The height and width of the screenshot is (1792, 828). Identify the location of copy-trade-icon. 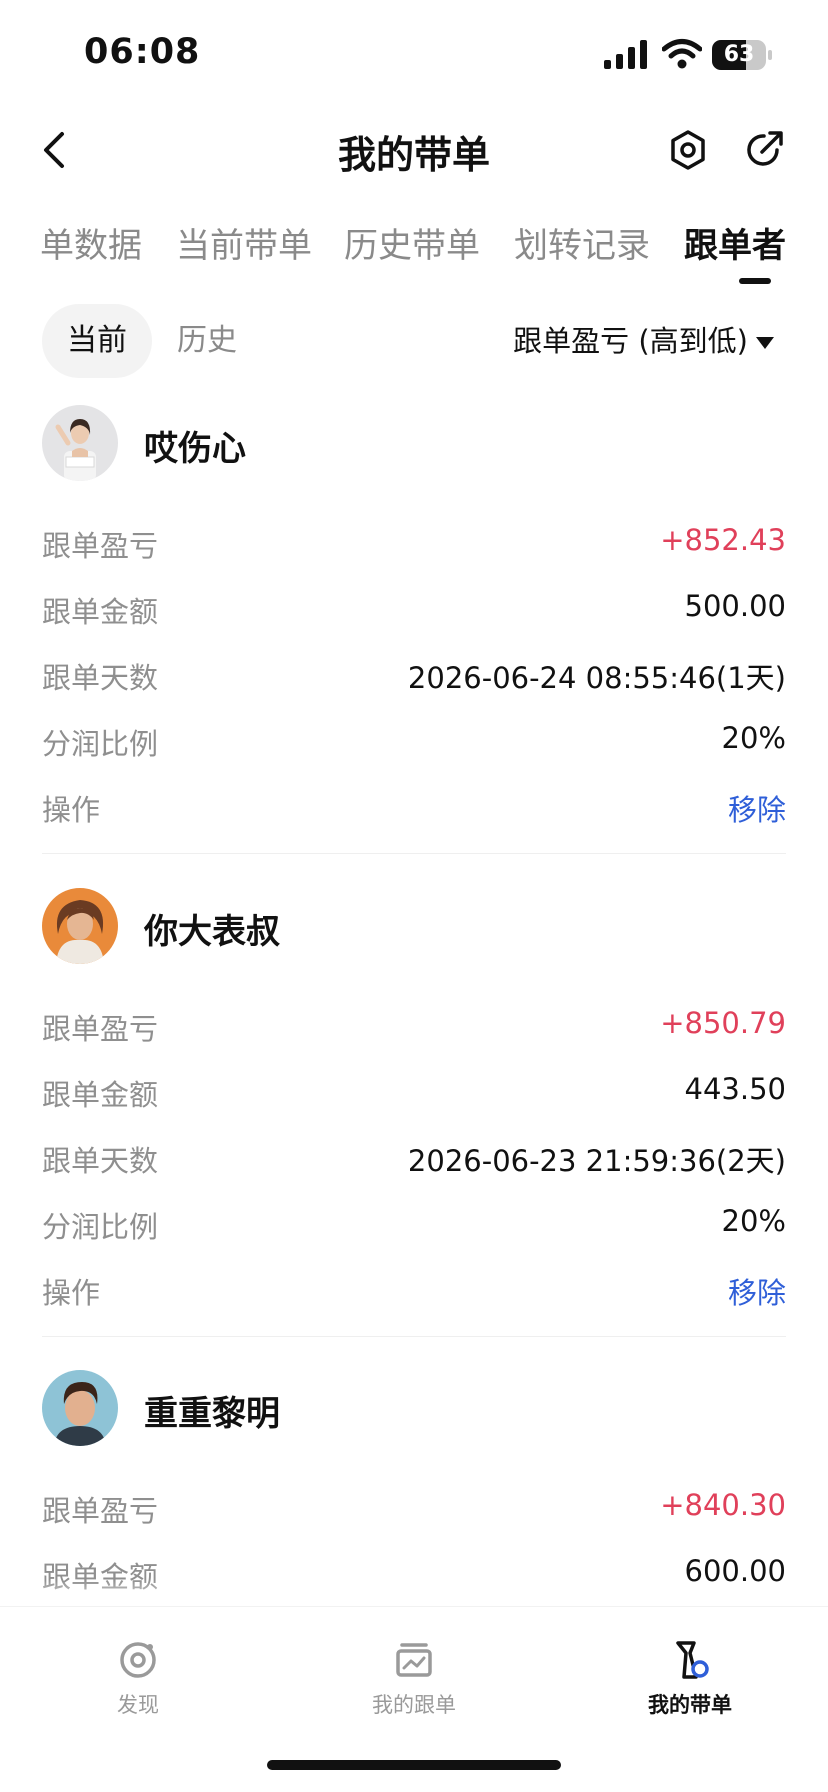
(414, 1660).